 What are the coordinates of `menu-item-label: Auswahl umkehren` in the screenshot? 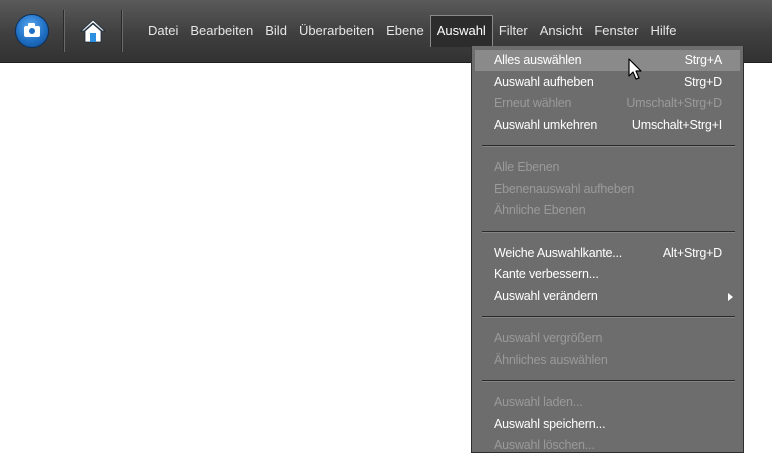 It's located at (546, 124).